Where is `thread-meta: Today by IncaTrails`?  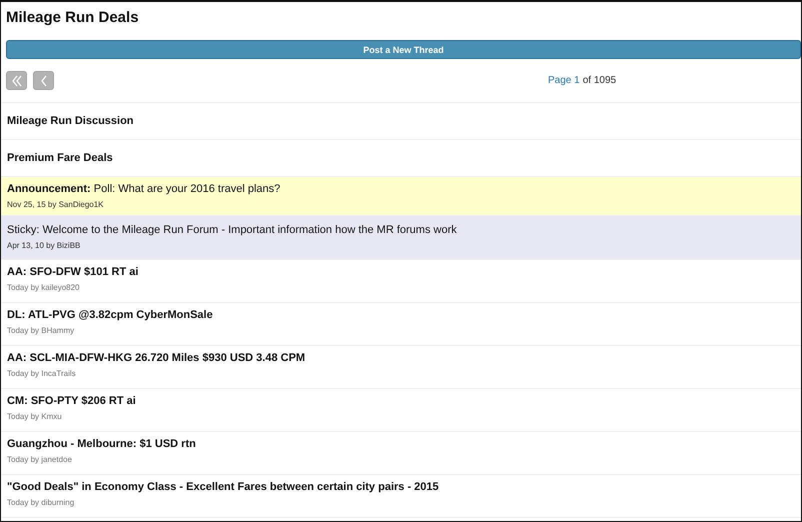
thread-meta: Today by IncaTrails is located at coordinates (42, 373).